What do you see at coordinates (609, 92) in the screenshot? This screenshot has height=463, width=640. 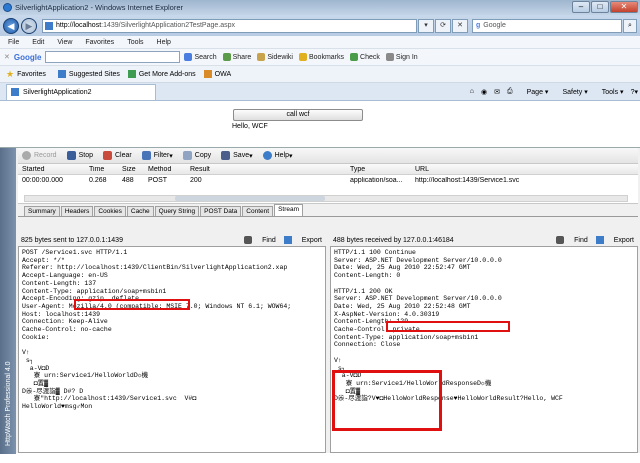 I see `cmd-tools: Tools ▾` at bounding box center [609, 92].